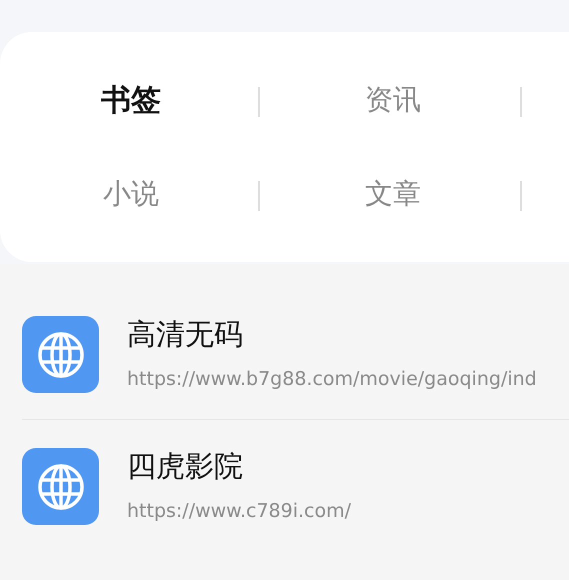  What do you see at coordinates (185, 334) in the screenshot?
I see `bookmark-title: 高清无码` at bounding box center [185, 334].